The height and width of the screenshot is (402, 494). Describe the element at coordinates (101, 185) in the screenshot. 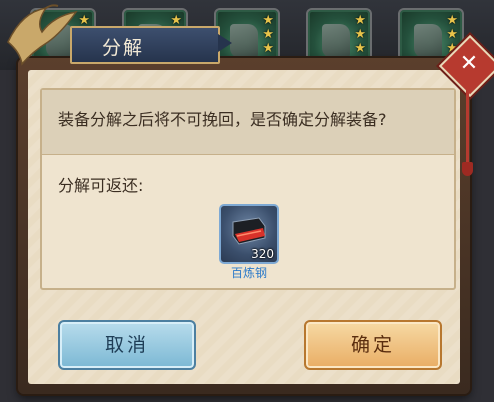

I see `return-label: 分解可返还:` at that location.